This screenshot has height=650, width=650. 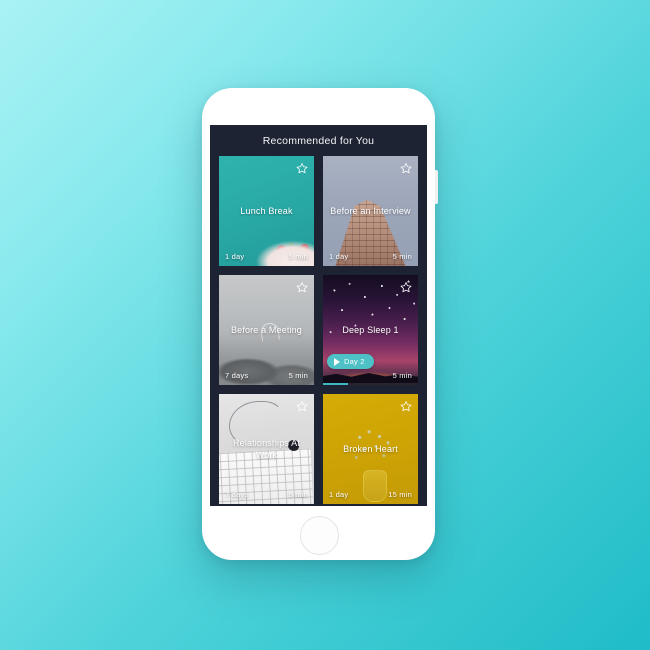 I want to click on list-item: Before an Interview 1 day 5 min, so click(x=370, y=211).